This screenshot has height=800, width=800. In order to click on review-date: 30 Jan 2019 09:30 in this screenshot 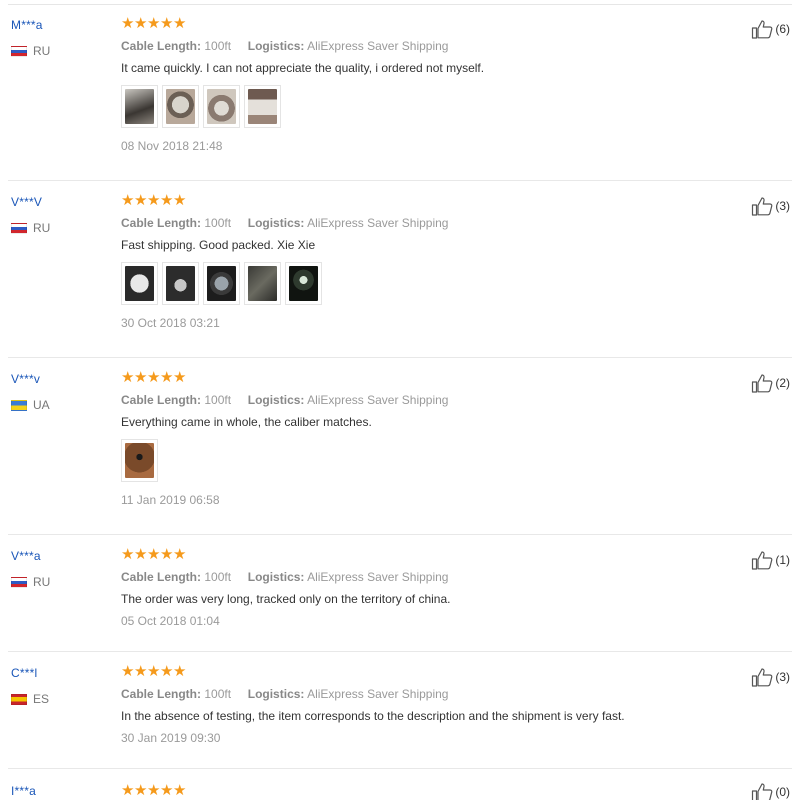, I will do `click(171, 738)`.